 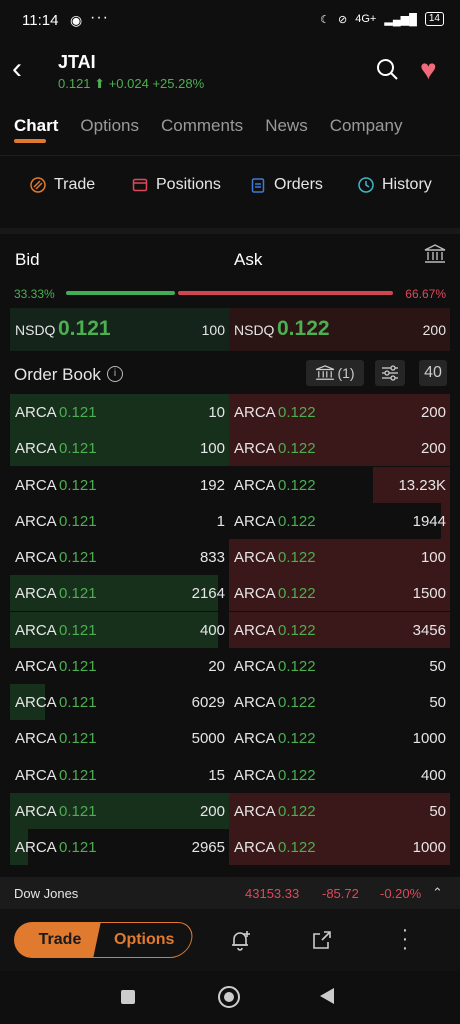 What do you see at coordinates (119, 557) in the screenshot?
I see `bid-level: ARCA 0.121 833` at bounding box center [119, 557].